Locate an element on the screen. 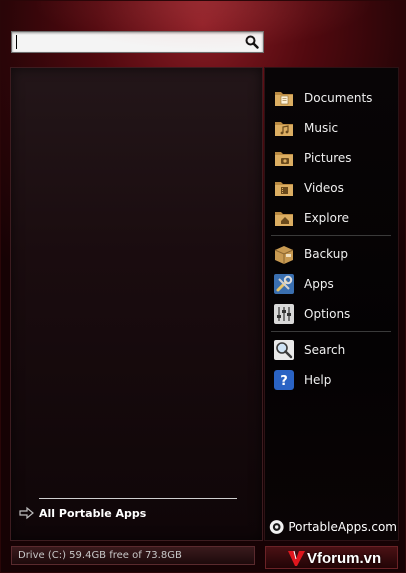 This screenshot has width=406, height=573. folder-home-icon is located at coordinates (284, 219).